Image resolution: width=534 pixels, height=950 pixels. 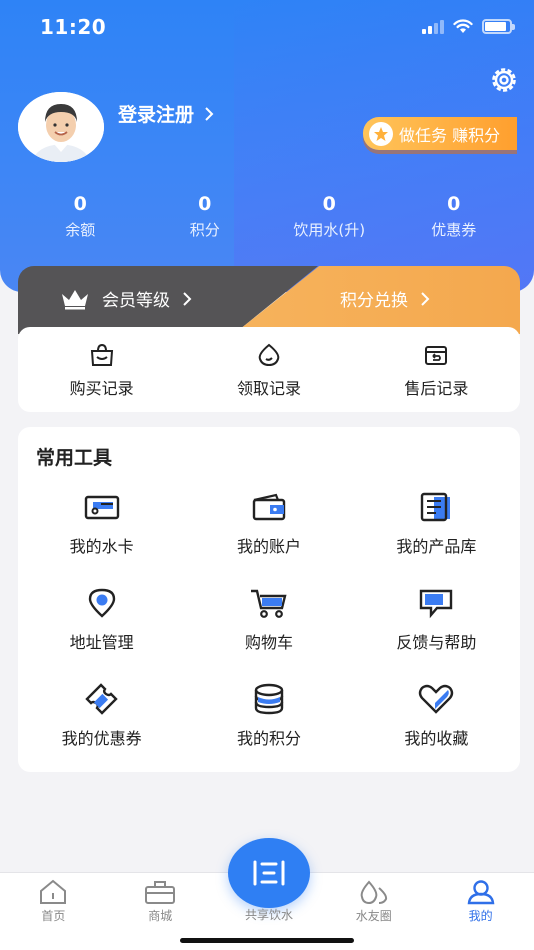 I want to click on member-level-content: 会员等级, so click(x=126, y=298).